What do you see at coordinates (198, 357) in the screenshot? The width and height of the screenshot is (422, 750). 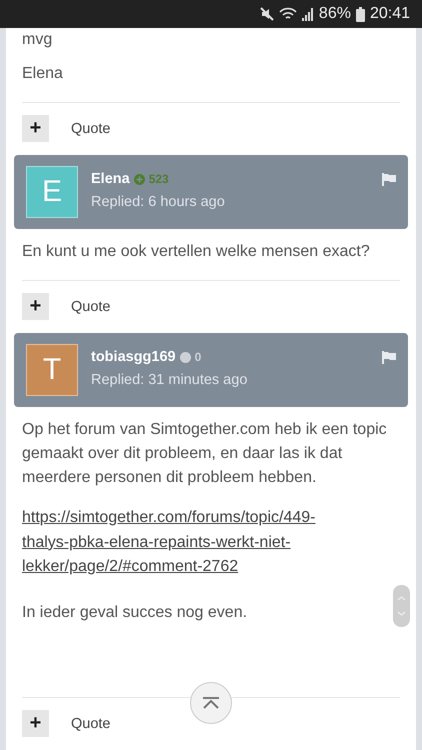 I see `reputation-count: 0` at bounding box center [198, 357].